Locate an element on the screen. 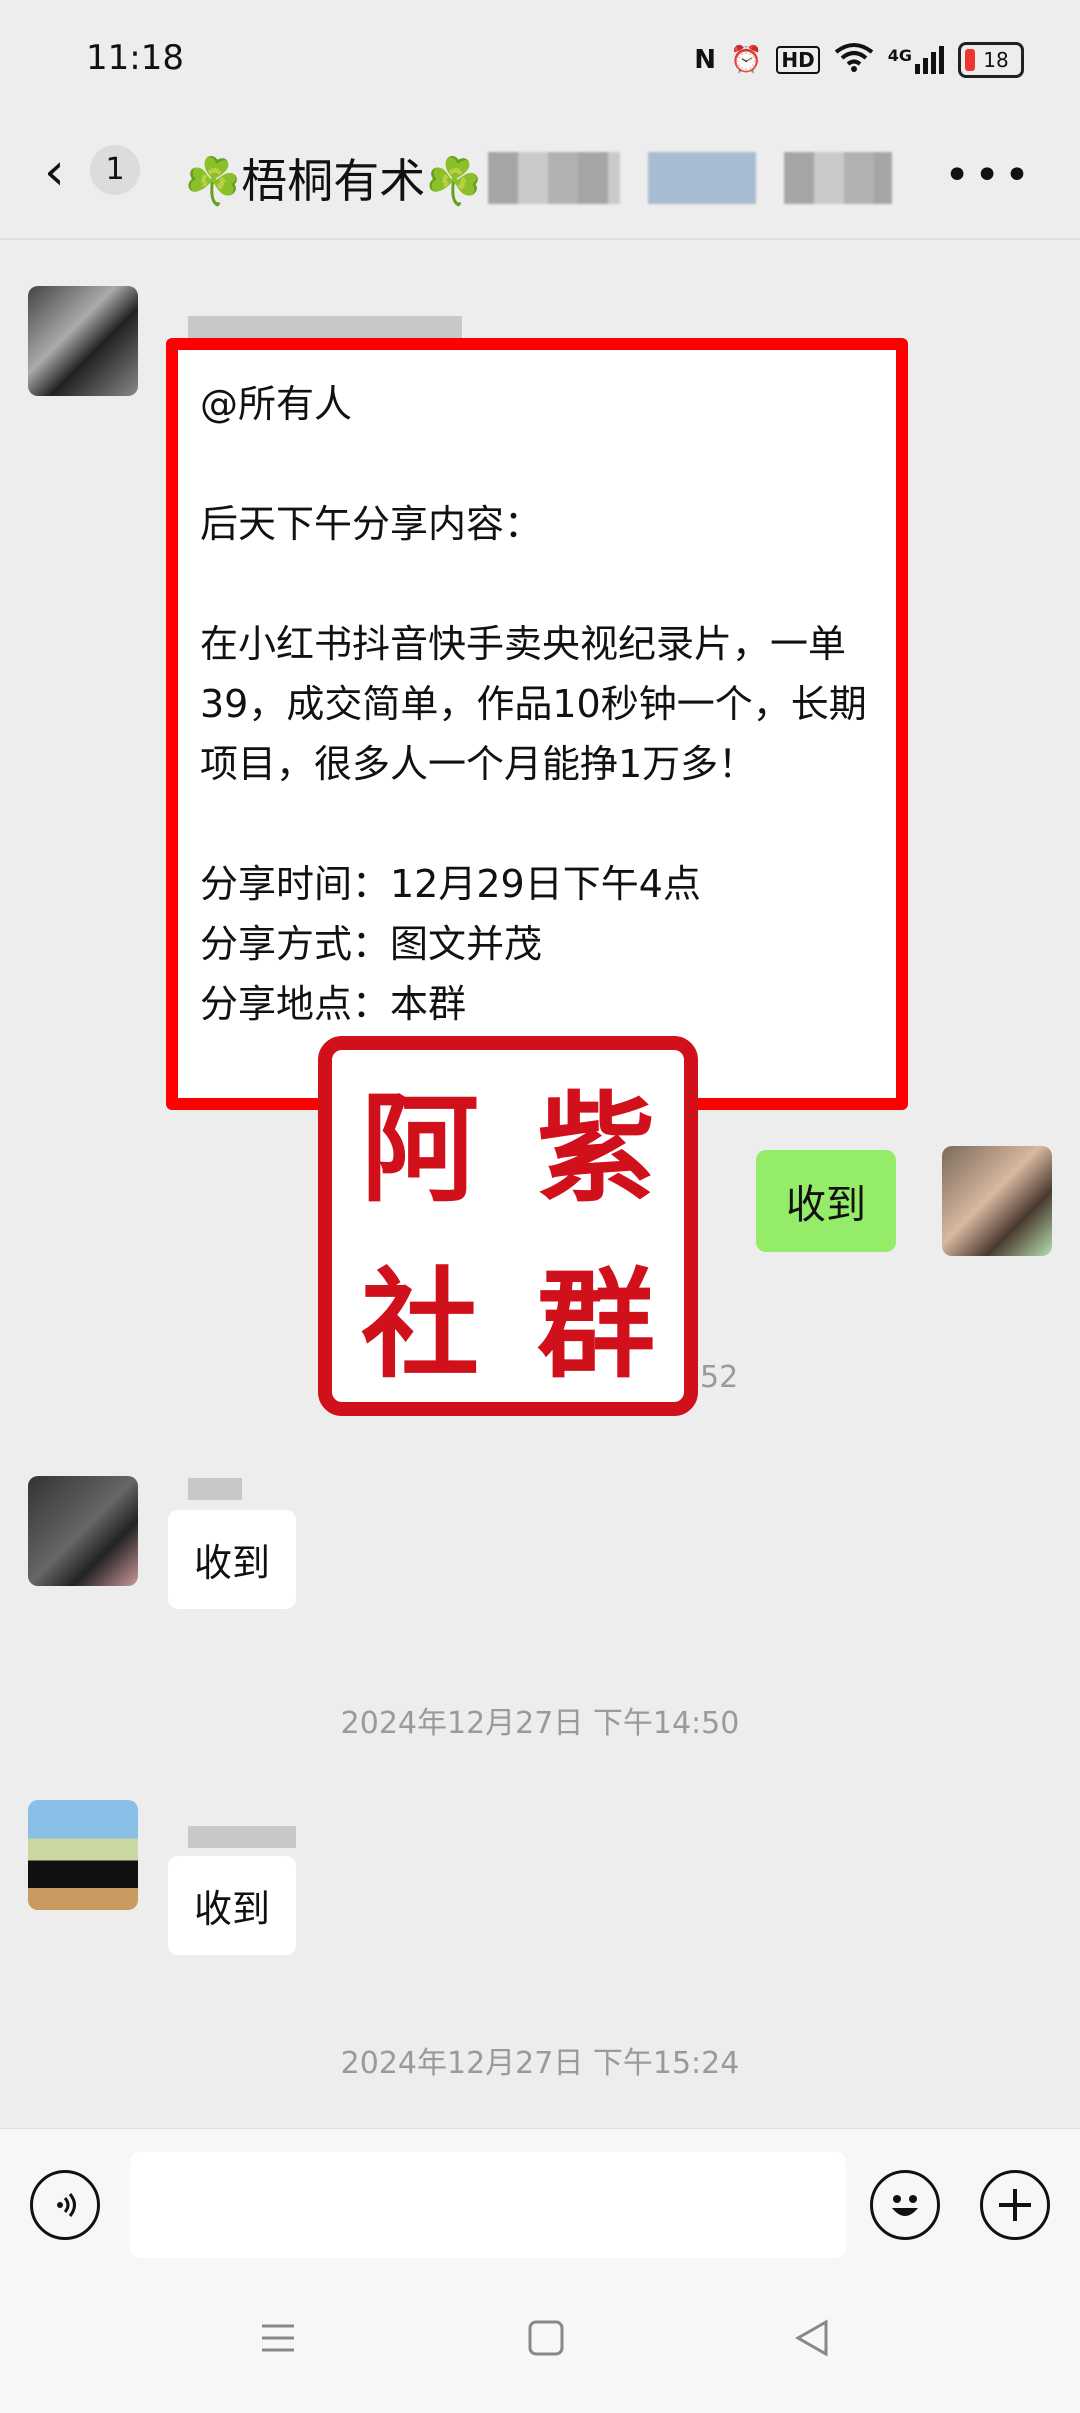 This screenshot has height=2413, width=1080. chat-title: ☘️梧桐有术☘️ is located at coordinates (333, 181).